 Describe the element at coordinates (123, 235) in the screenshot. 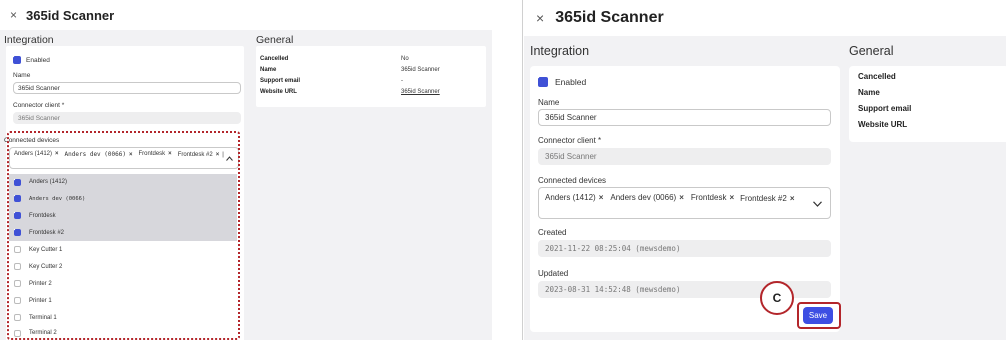

I see `dropdown-highlight` at that location.